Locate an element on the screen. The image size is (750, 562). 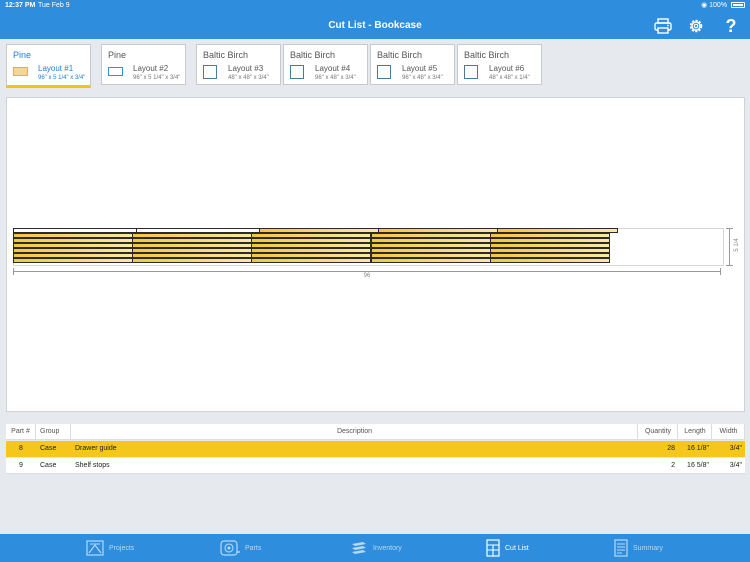
tab-label: Summary is located at coordinates (648, 548).